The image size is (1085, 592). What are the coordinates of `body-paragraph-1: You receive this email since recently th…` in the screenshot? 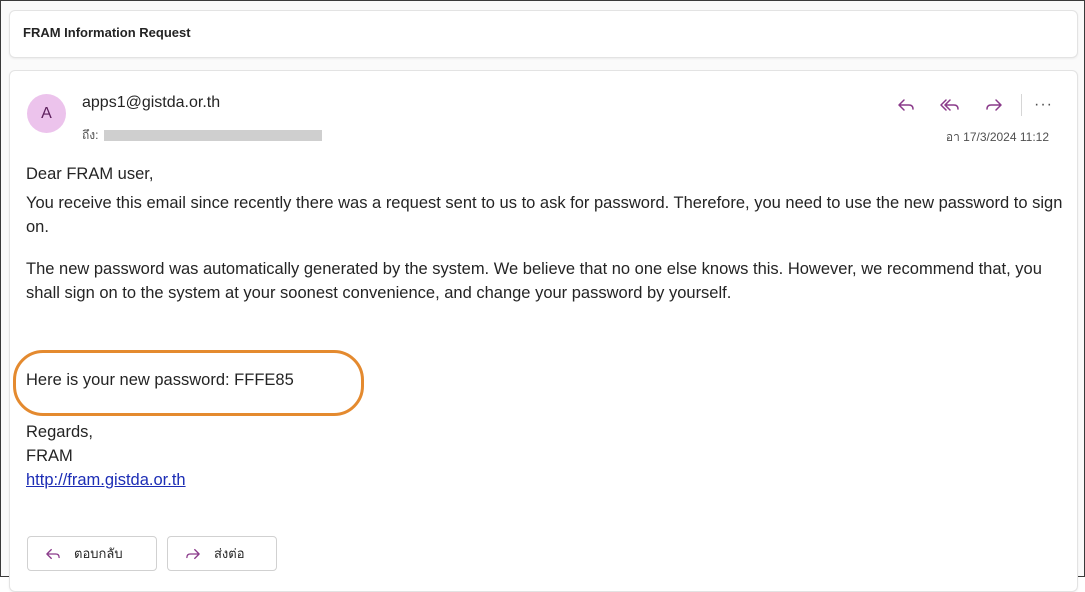 It's located at (544, 215).